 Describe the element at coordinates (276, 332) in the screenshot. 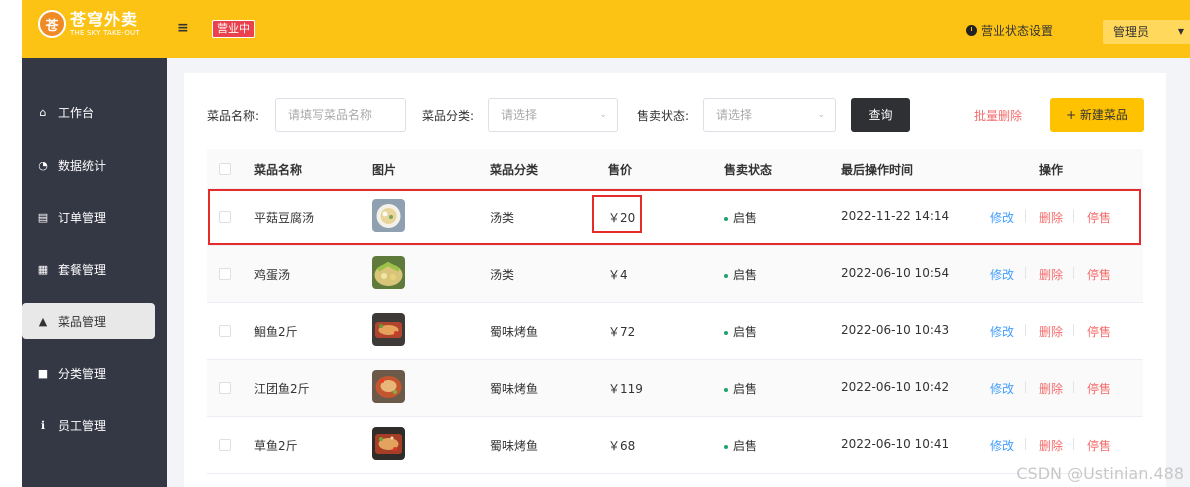

I see `dish-name: 鮰鱼2斤` at that location.